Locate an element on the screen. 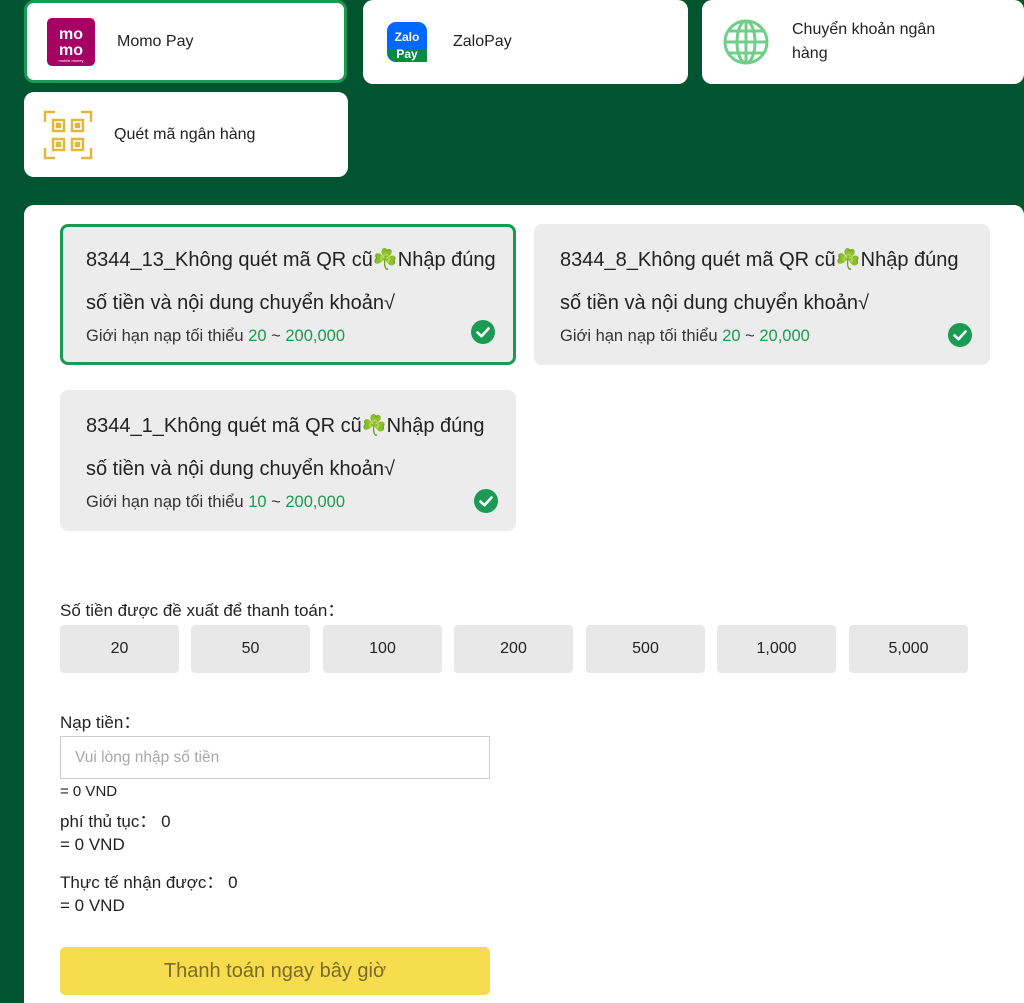  amount-button-20: 20 is located at coordinates (119, 649).